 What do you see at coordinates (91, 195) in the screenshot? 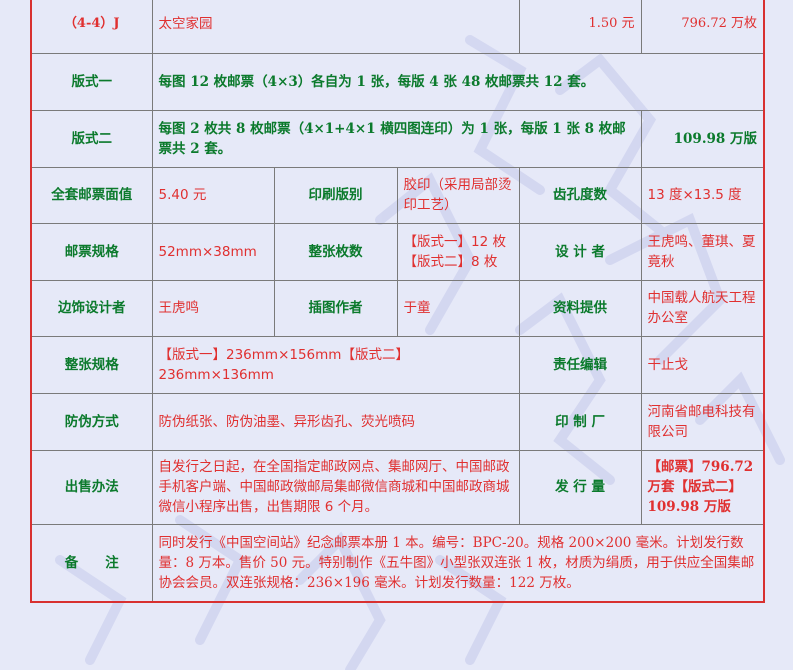
I see `face-value-label: 全套邮票面值` at bounding box center [91, 195].